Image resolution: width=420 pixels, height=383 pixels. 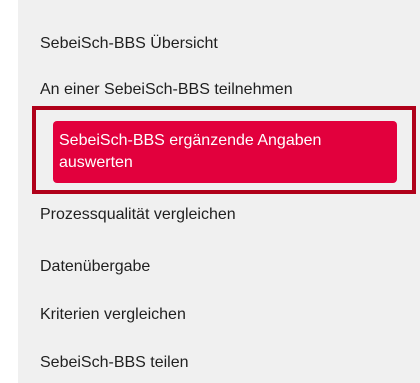 I want to click on menu-item-participate: An einer SebeiSch-BBS teilnehmen, so click(x=166, y=90).